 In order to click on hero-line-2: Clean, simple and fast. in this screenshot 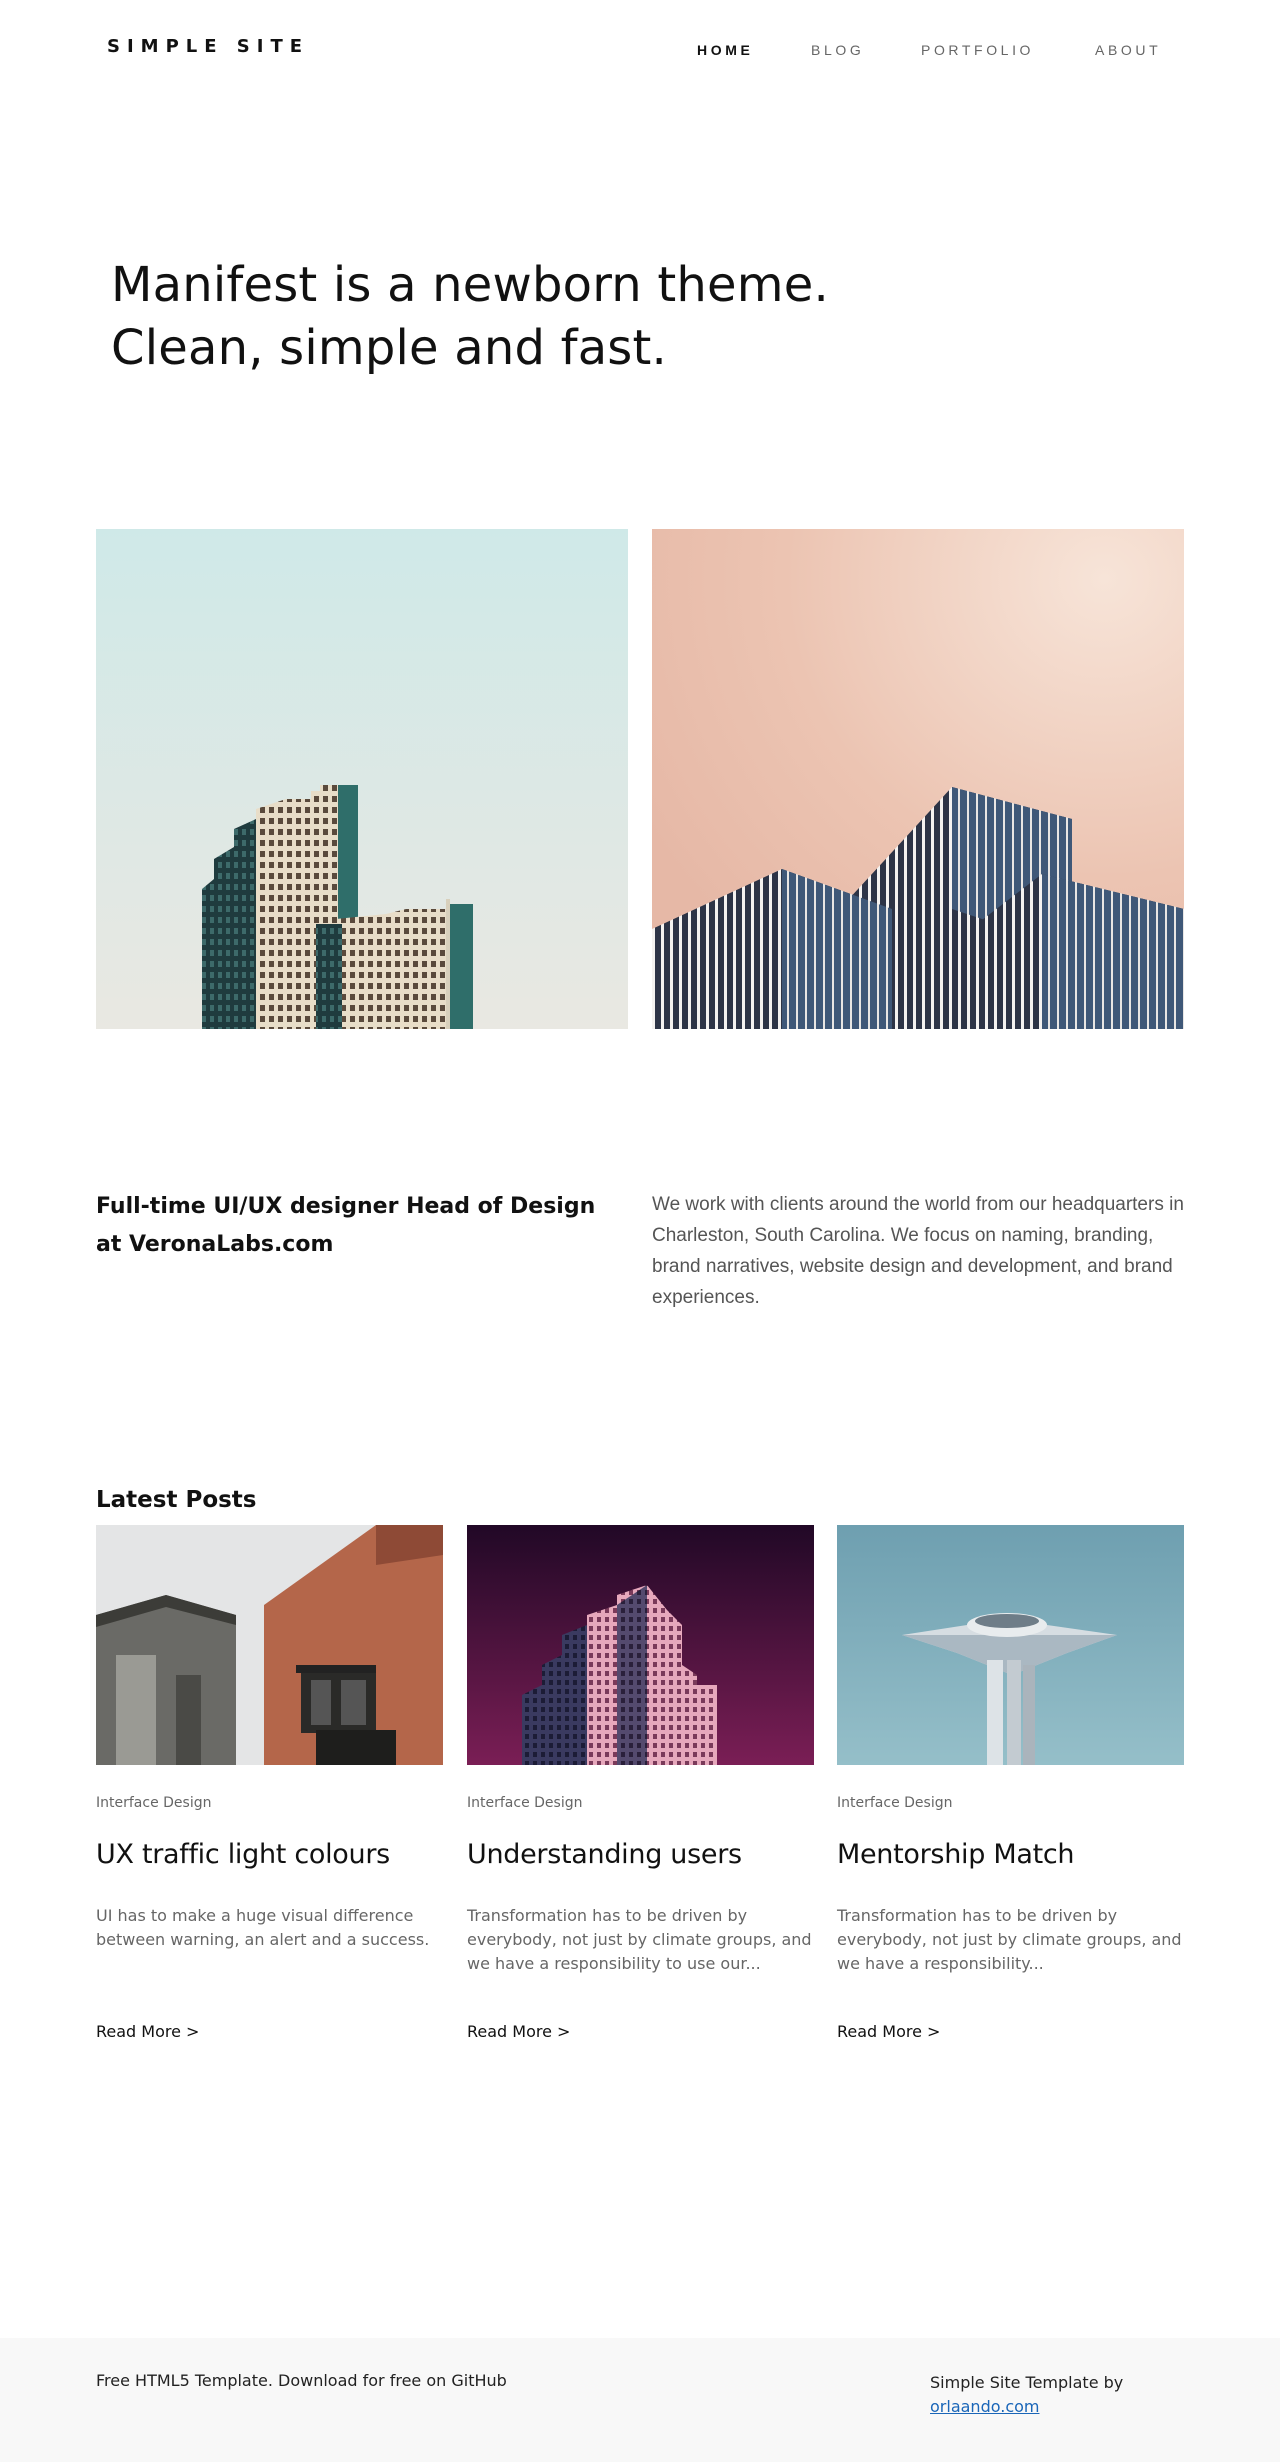, I will do `click(389, 348)`.